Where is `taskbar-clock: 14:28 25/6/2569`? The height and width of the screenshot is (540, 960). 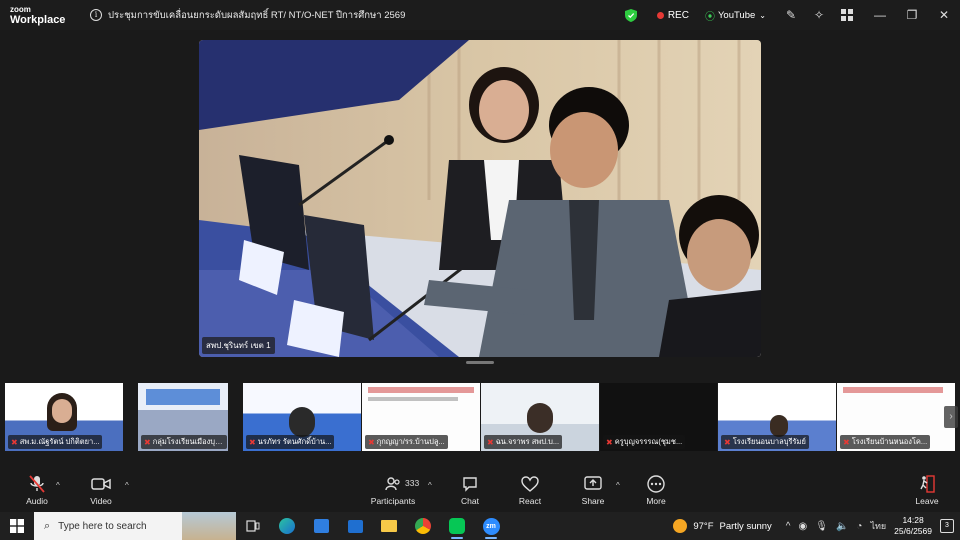
taskbar-clock: 14:28 25/6/2569 is located at coordinates (913, 526).